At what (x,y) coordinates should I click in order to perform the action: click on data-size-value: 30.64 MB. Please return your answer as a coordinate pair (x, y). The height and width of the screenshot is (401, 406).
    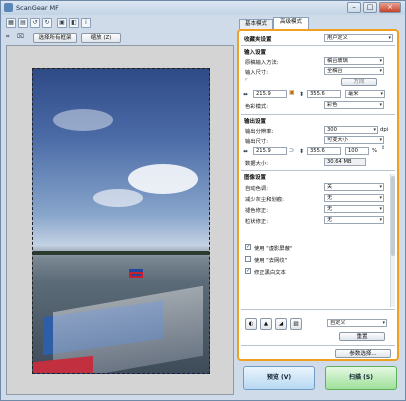
    Looking at the image, I should click on (345, 162).